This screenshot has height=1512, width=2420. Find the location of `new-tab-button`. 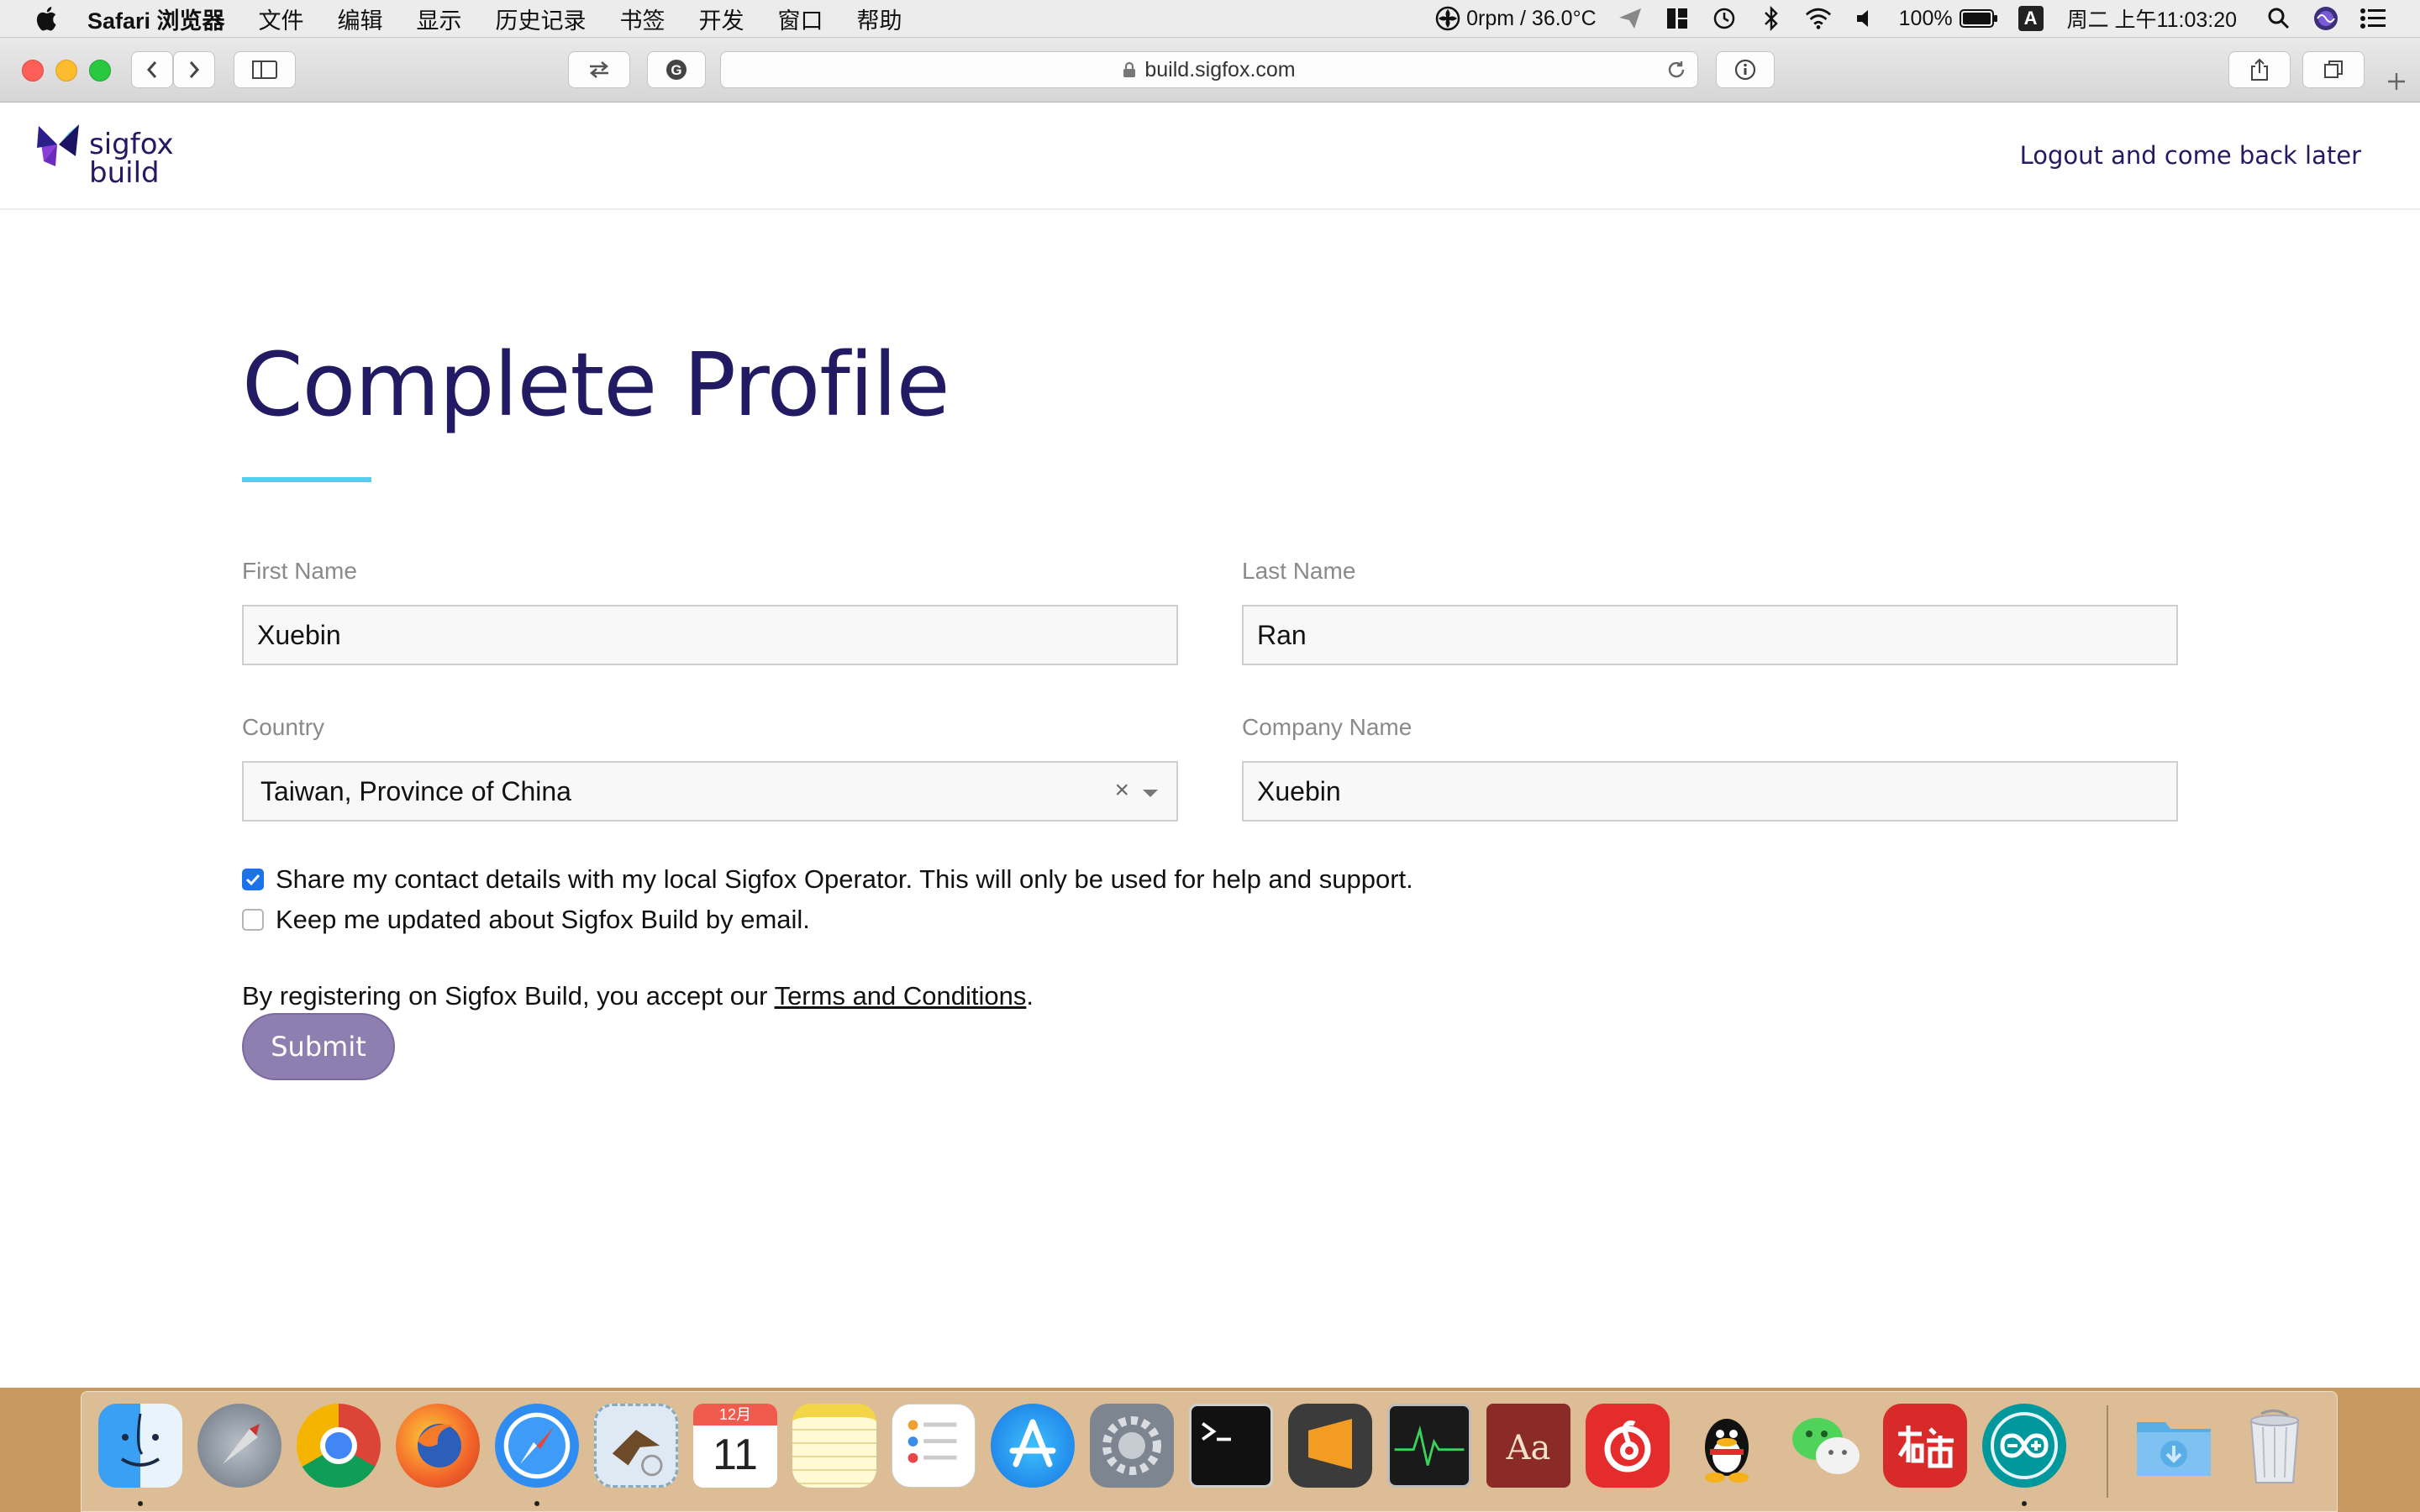

new-tab-button is located at coordinates (2396, 81).